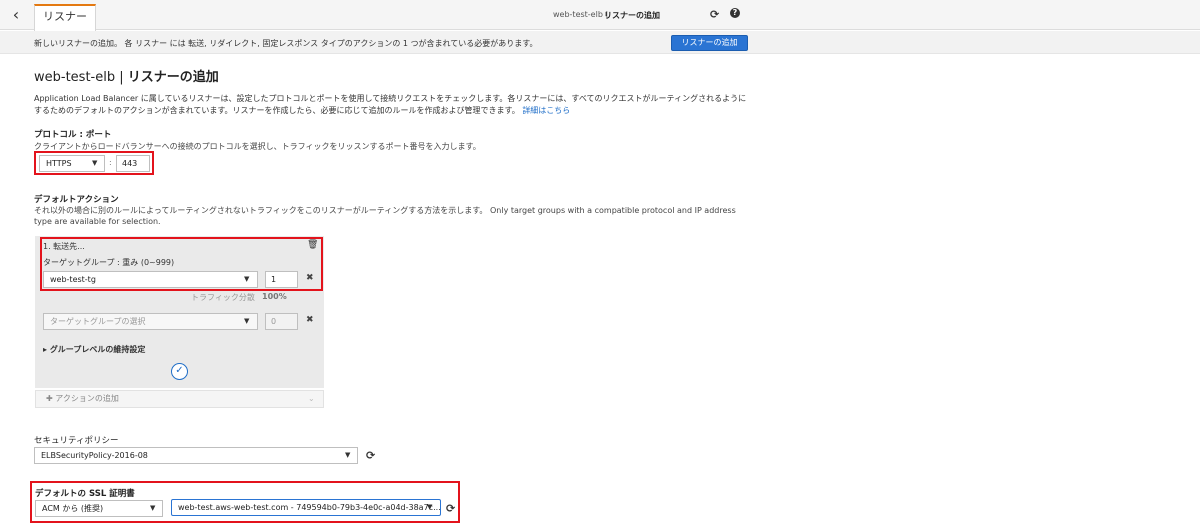 This screenshot has width=1200, height=526. What do you see at coordinates (281, 321) in the screenshot?
I see `second-weight-input: 0` at bounding box center [281, 321].